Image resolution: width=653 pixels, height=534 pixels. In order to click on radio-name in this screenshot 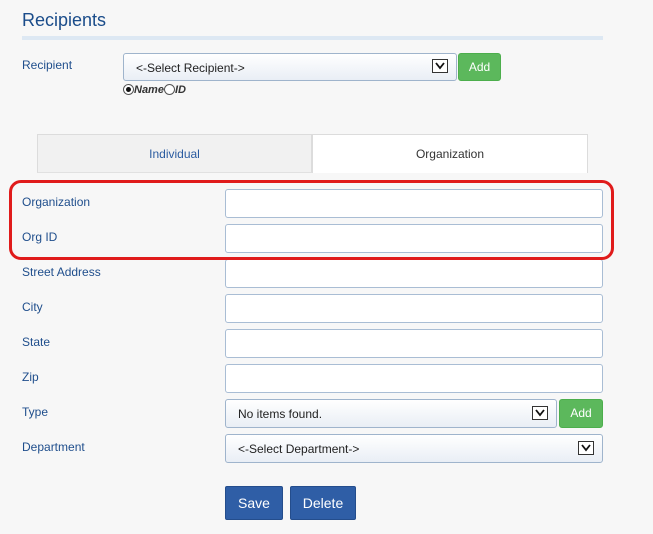, I will do `click(128, 89)`.